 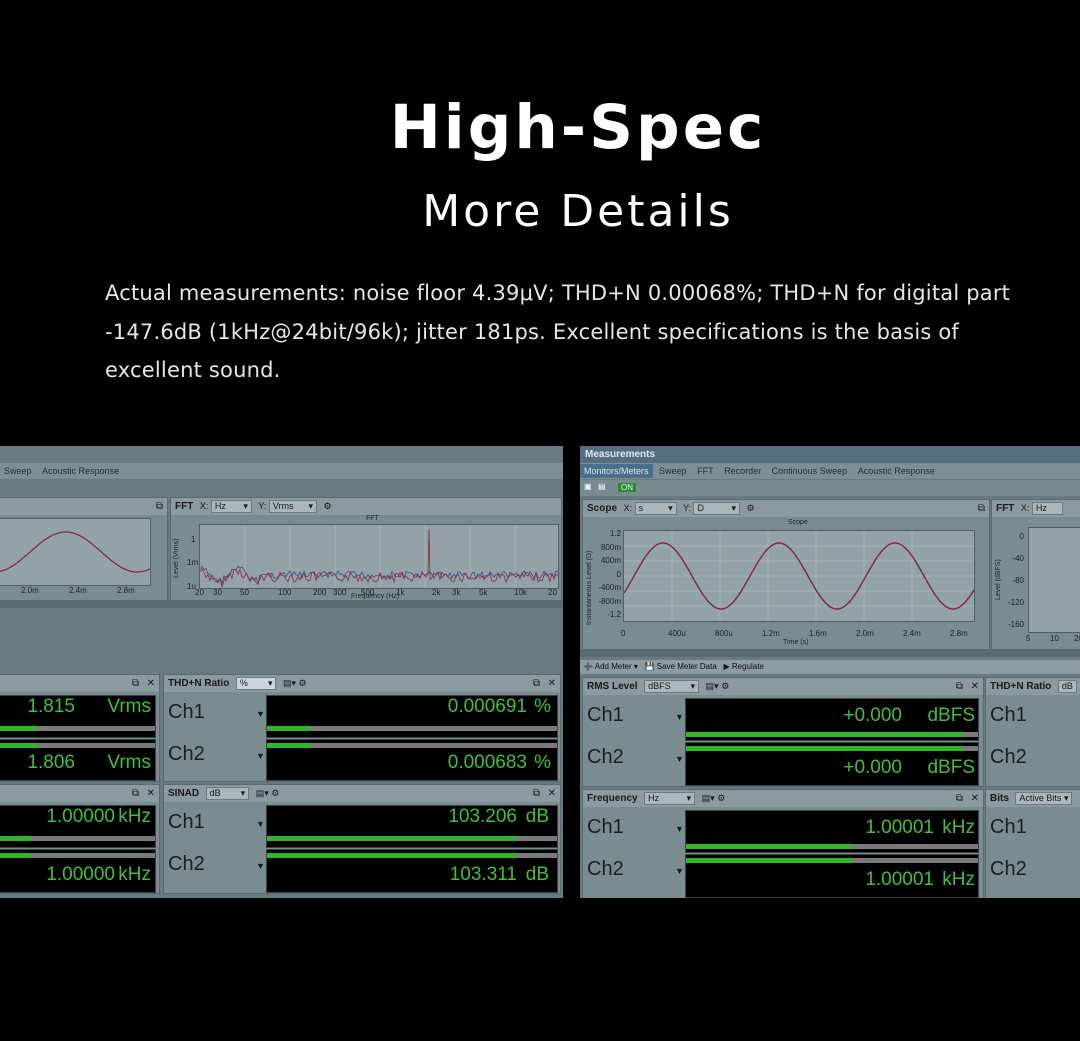 I want to click on tab-recorder: Recorder, so click(x=742, y=471).